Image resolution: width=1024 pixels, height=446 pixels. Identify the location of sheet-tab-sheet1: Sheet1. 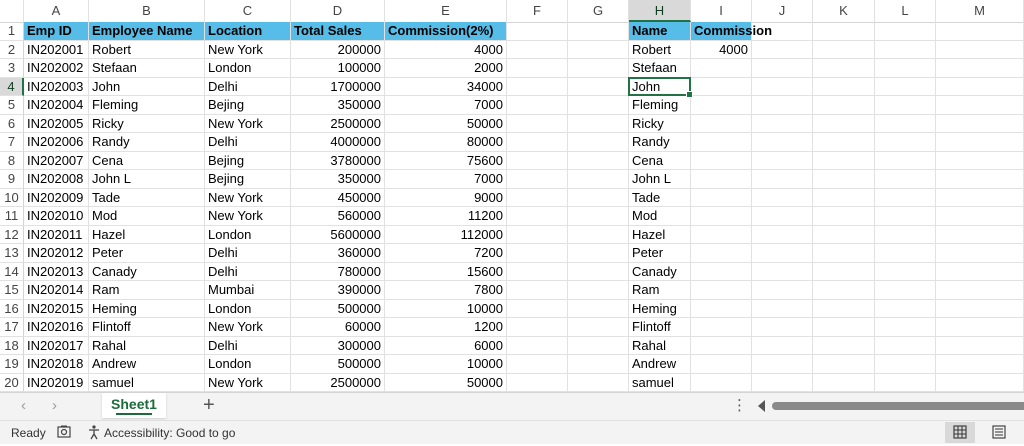
(134, 405).